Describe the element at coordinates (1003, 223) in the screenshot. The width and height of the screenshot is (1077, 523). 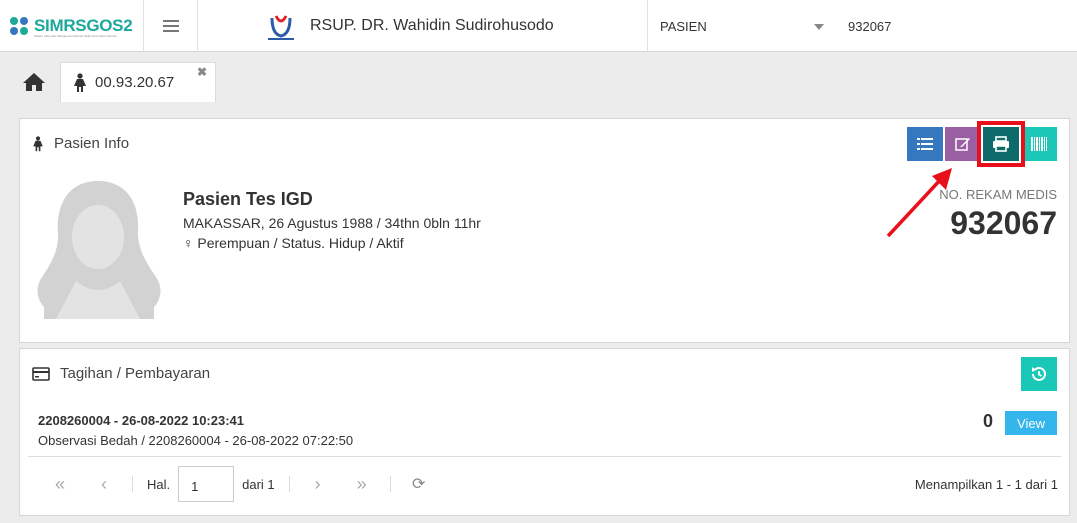
I see `rm-number: 932067` at that location.